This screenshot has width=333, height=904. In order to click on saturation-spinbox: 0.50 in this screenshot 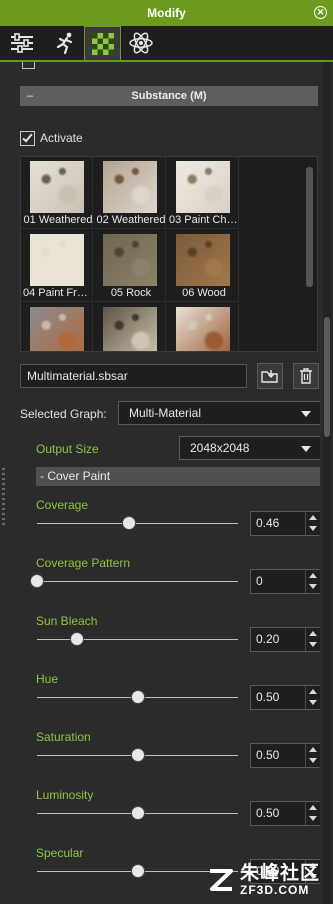, I will do `click(285, 755)`.